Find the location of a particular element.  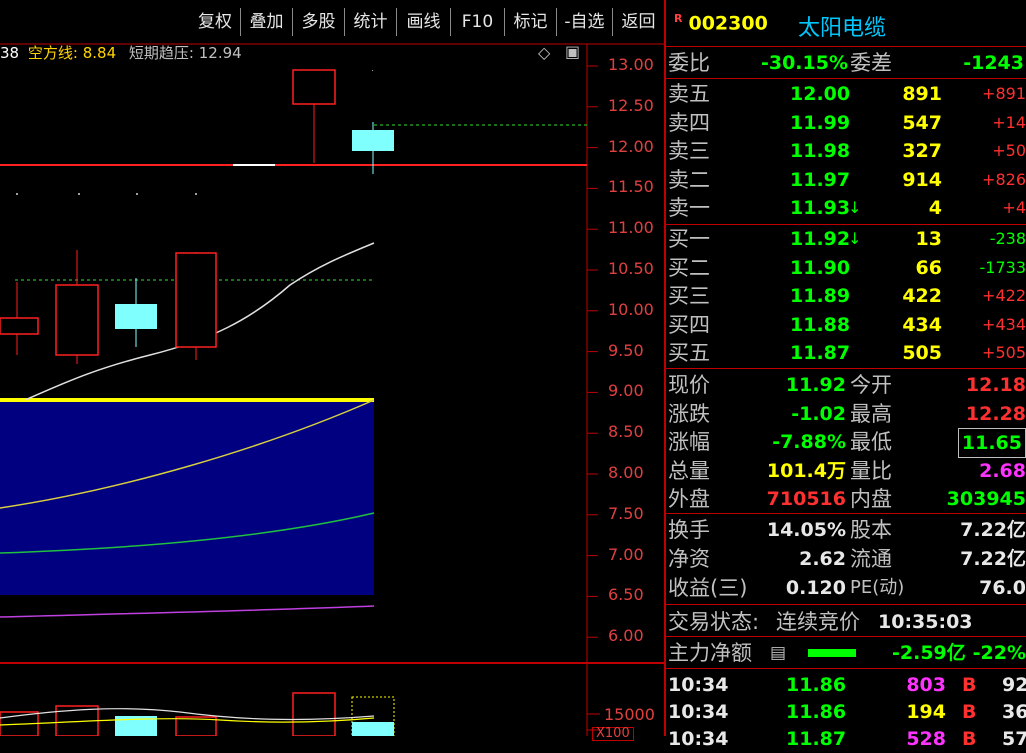

ask-volume: 4 is located at coordinates (935, 208).